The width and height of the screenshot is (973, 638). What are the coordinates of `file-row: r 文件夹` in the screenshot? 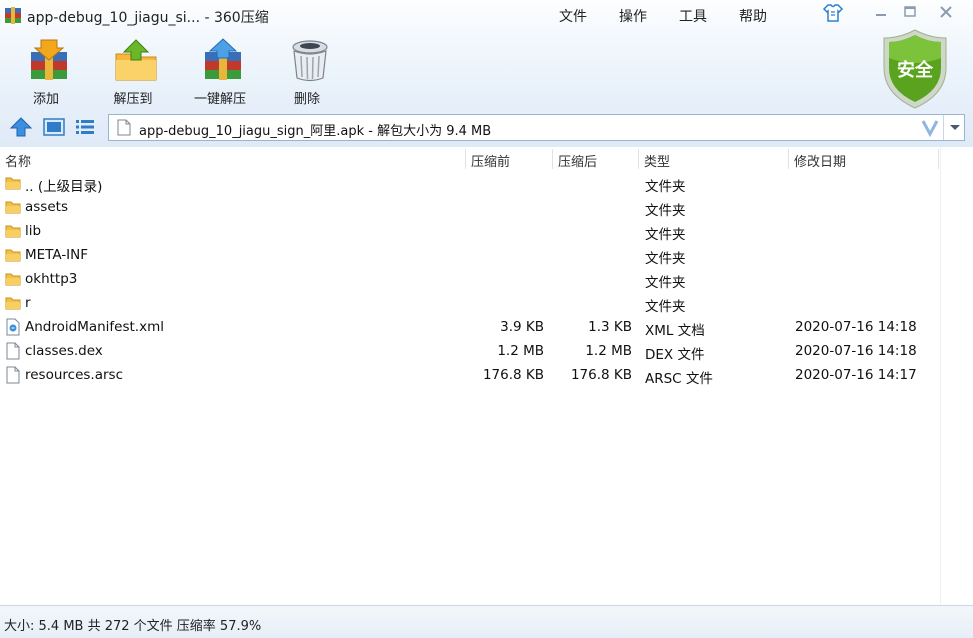 It's located at (470, 303).